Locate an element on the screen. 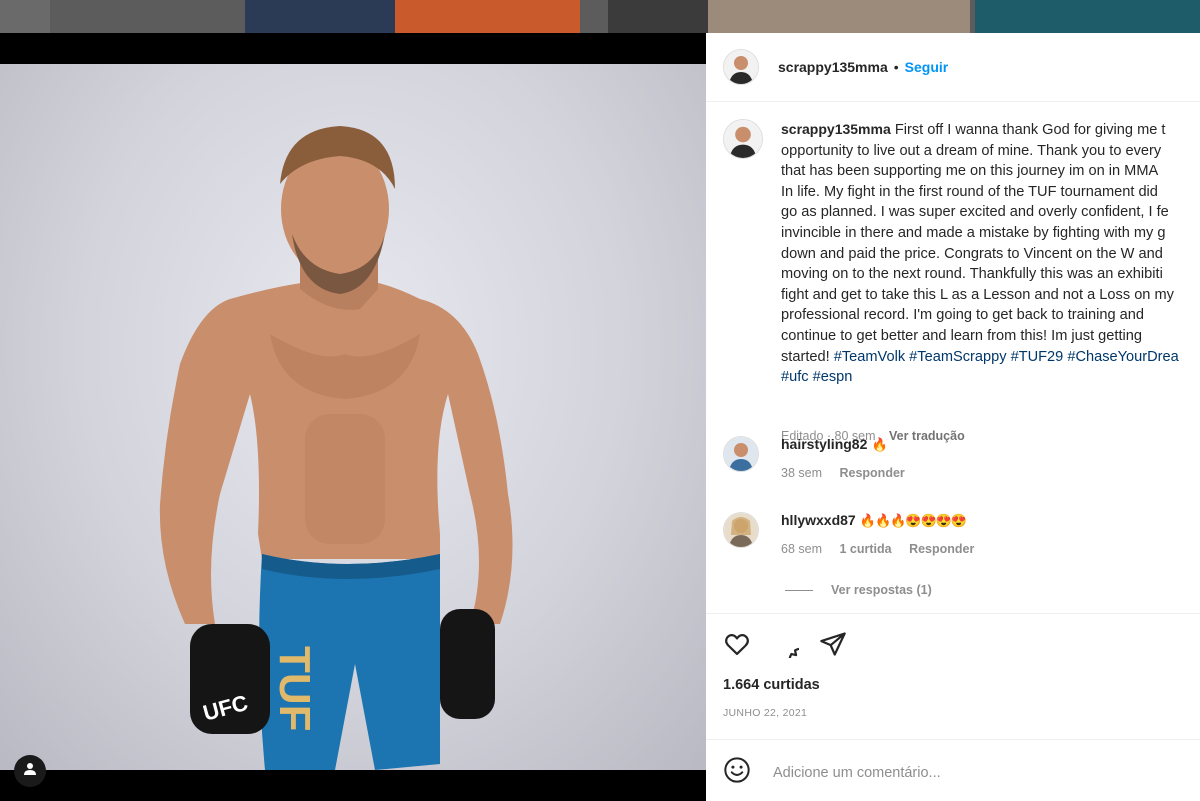 This screenshot has width=1200, height=801. shorts-logo: TUF is located at coordinates (294, 689).